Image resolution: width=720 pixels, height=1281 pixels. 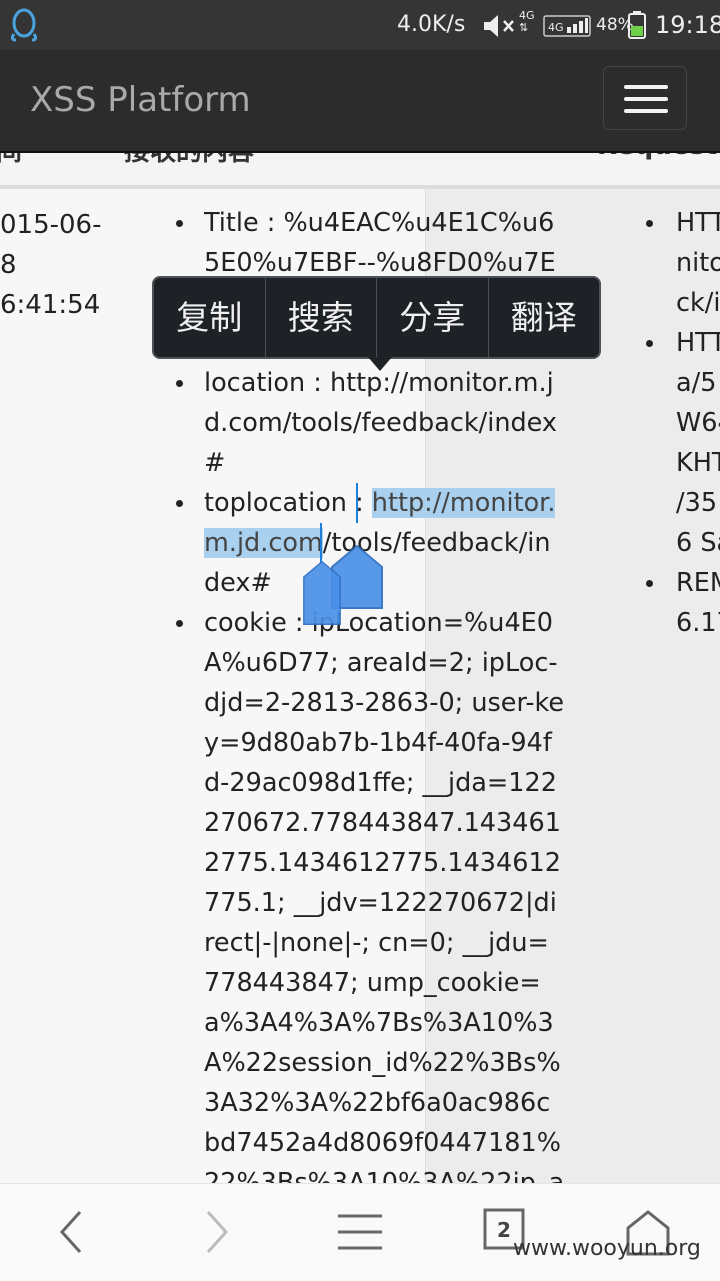 I want to click on request-line: /35, so click(x=697, y=503).